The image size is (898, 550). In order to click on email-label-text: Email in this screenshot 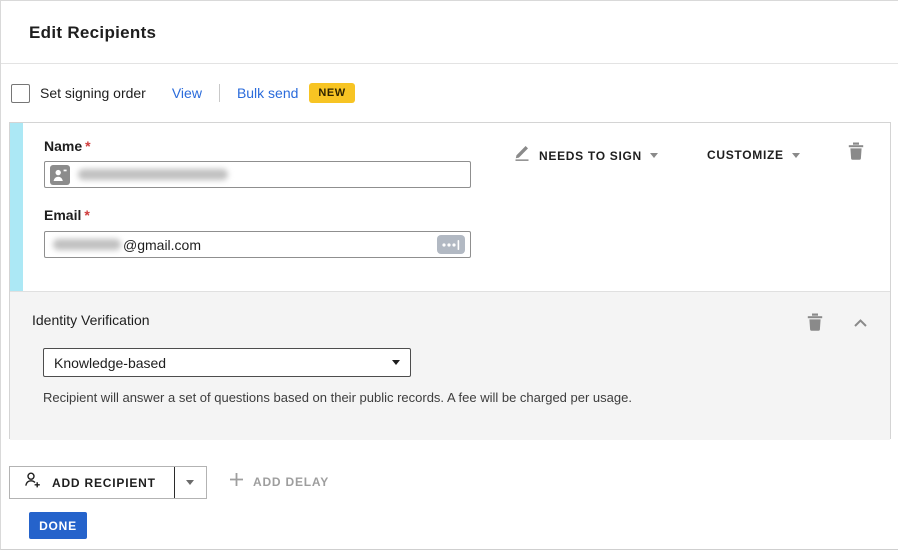, I will do `click(63, 215)`.